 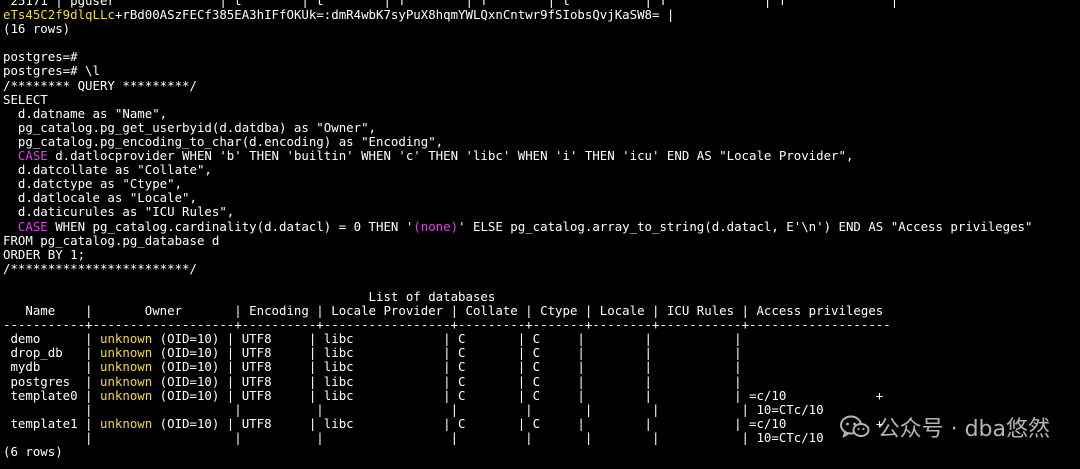 What do you see at coordinates (51, 367) in the screenshot?
I see `terminal-text: mydb |` at bounding box center [51, 367].